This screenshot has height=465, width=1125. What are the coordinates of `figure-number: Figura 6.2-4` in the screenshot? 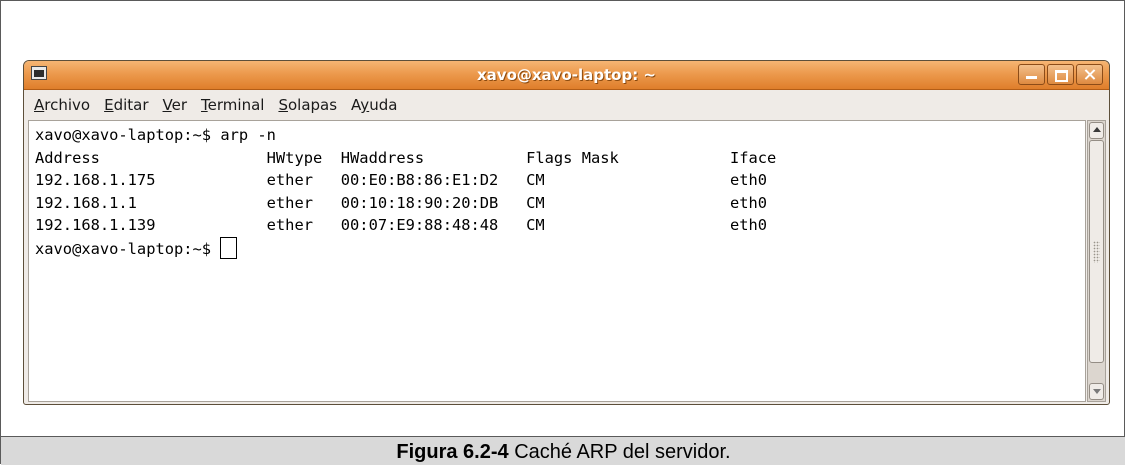 It's located at (452, 452).